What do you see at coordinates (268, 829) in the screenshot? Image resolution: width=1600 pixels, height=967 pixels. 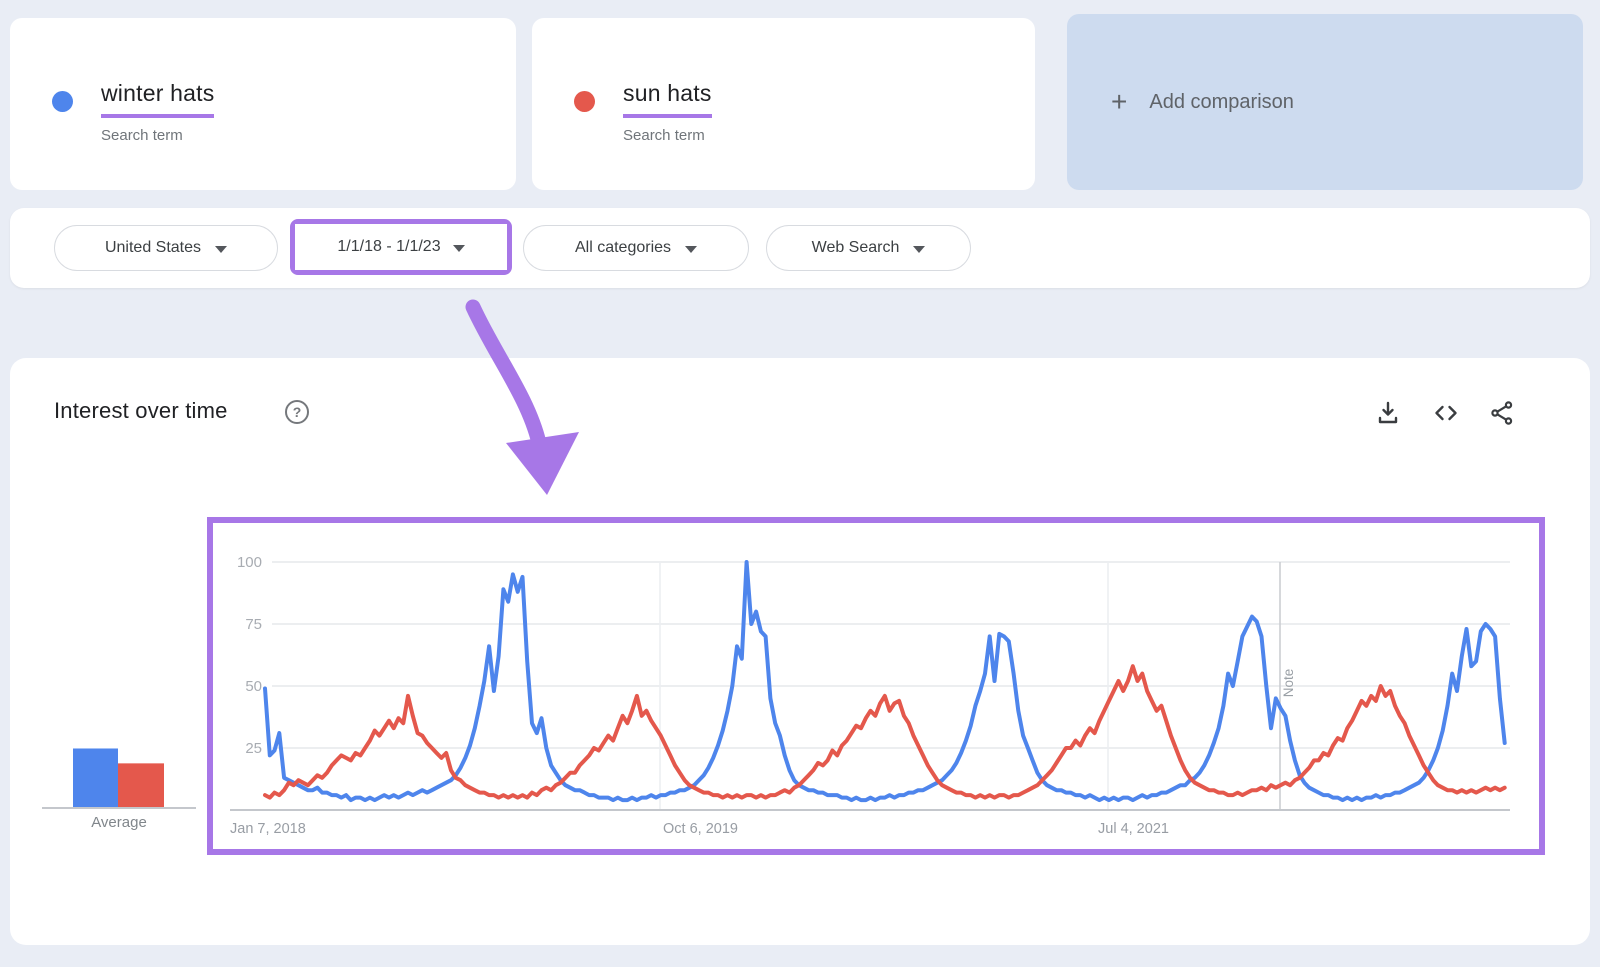 I see `svg-text: Jan 7, 2018` at bounding box center [268, 829].